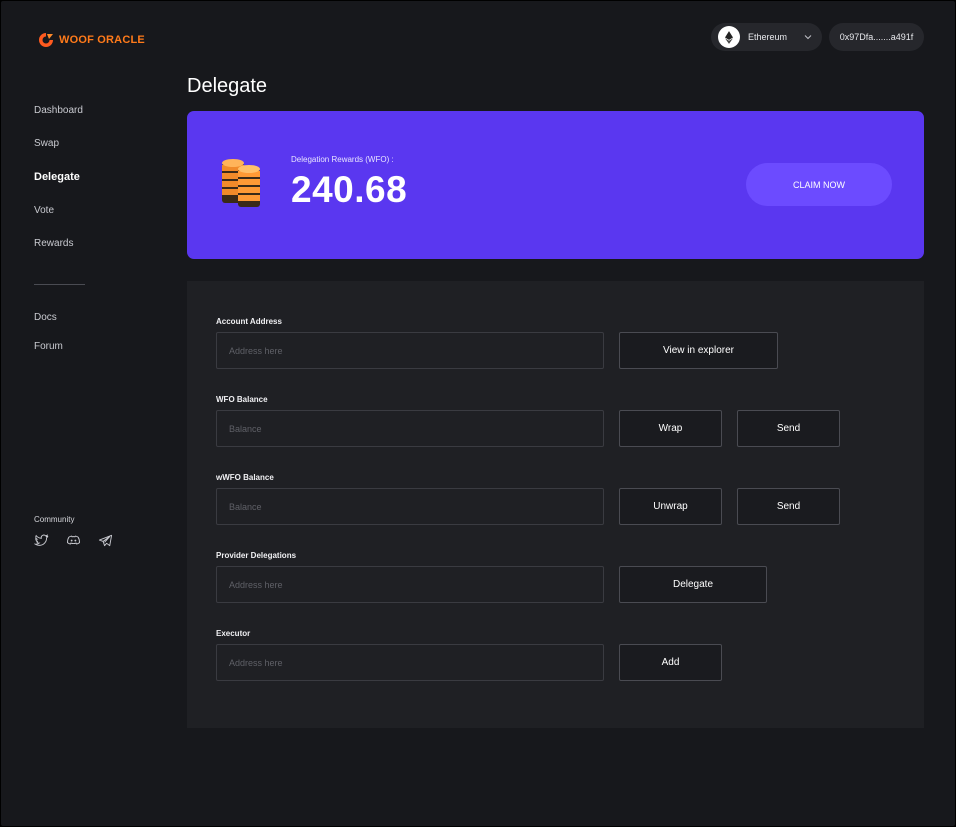 The height and width of the screenshot is (827, 956). What do you see at coordinates (41, 540) in the screenshot?
I see `twitter-icon` at bounding box center [41, 540].